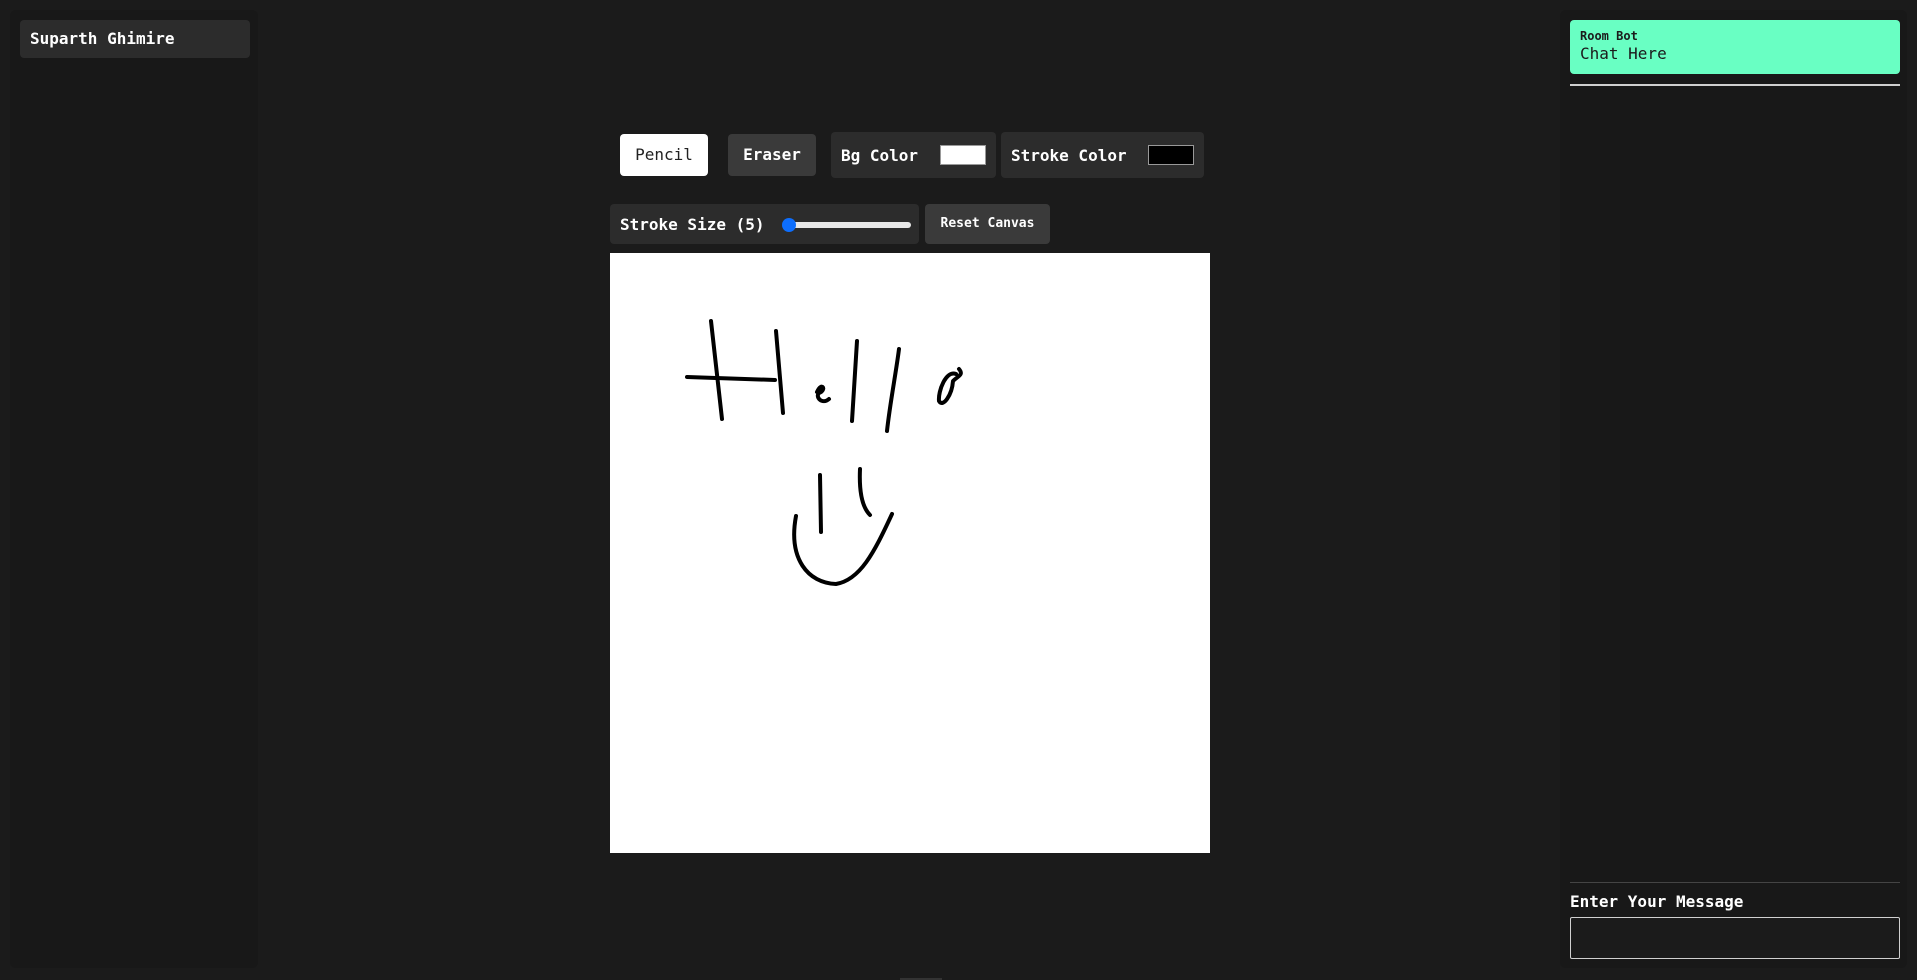 The height and width of the screenshot is (980, 1917). I want to click on bg-color-label: Bg Color, so click(880, 155).